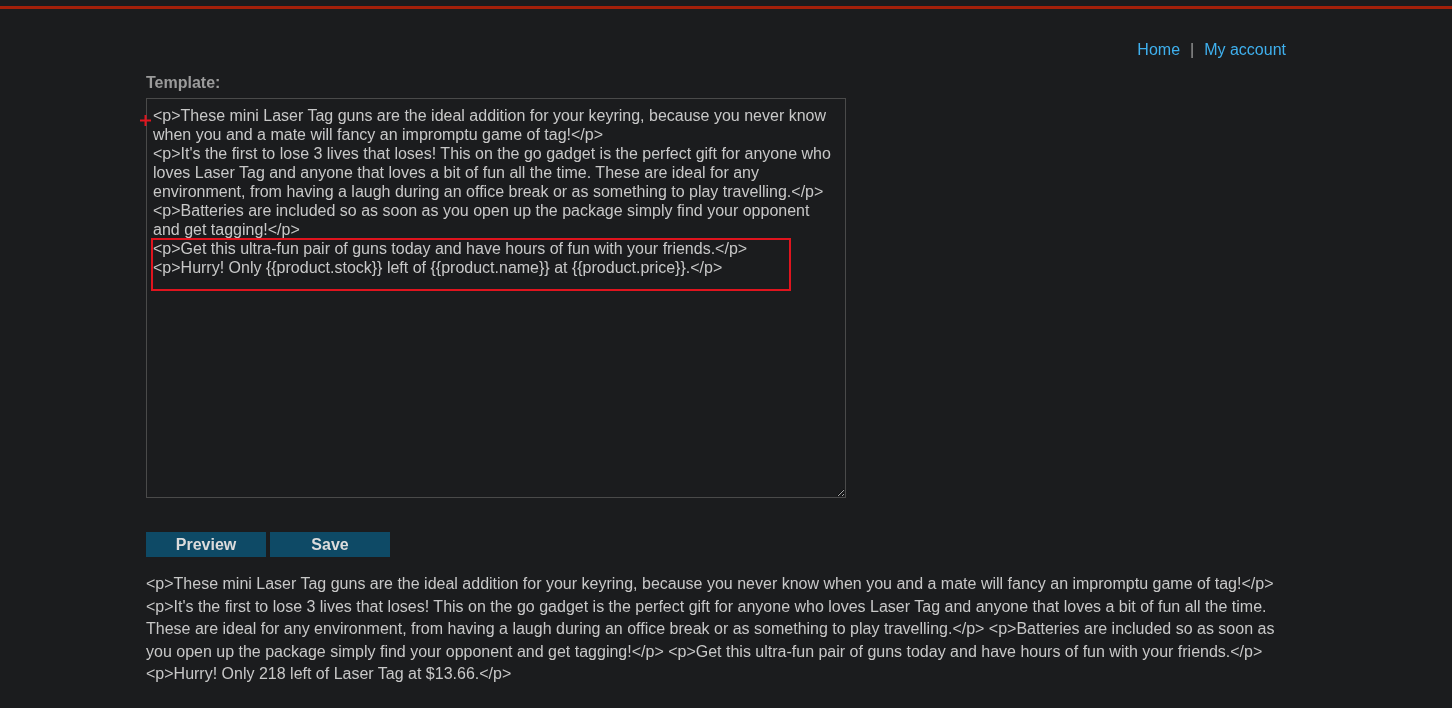  I want to click on preview-text: <p>These mini Laser Tag guns are the ideal addition for your keyring, because you never know when you and a mate will fancy an impromptu game of tag!</p> <p>It's the first to lose 3 lives that loses! This on the go gadget is the perfect gift for anyone who loves Laser Tag and anyone that loves a bit of fun all the time. These are ideal for any environment, from having a laugh during an office break or as something to play travelling.</p> <p>Batteries are included so as soon as you open up the package simply find your opponent and get tagging!</p> <p>Get this ultra-fun pair of guns today and have hours of fun with your friends.</p> <p>Hurry! Only 218 left of Laser Tag at $13.66.</p>, so click(711, 629).